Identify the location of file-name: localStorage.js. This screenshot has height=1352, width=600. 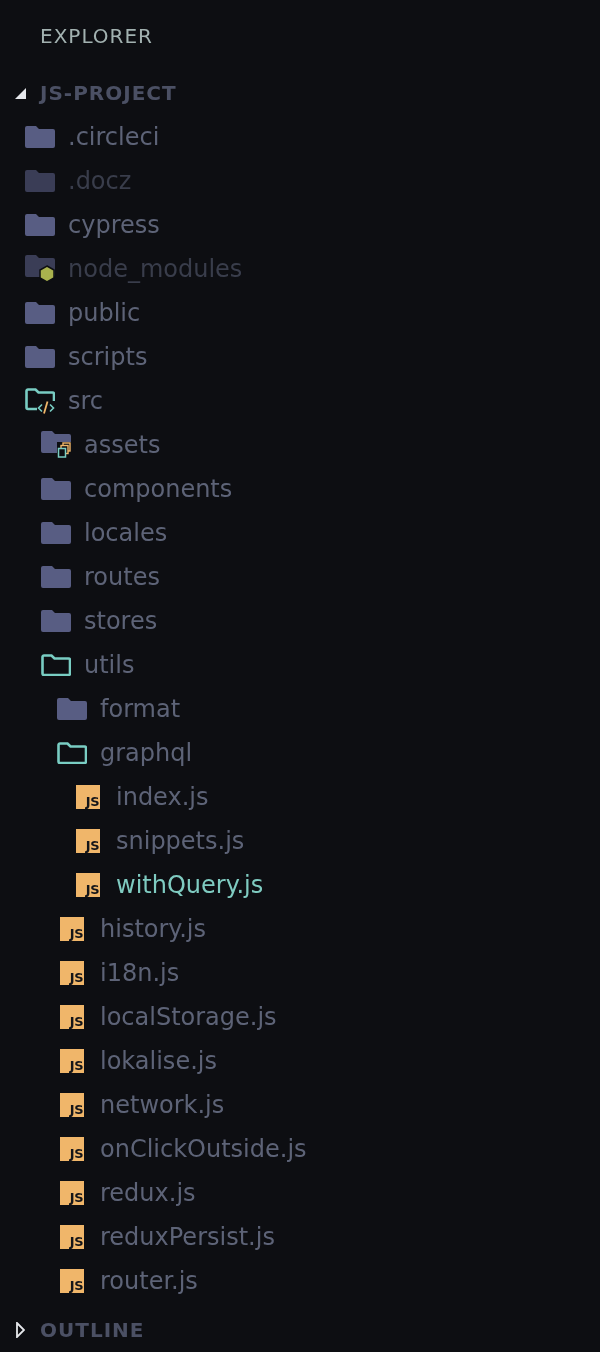
(188, 1017).